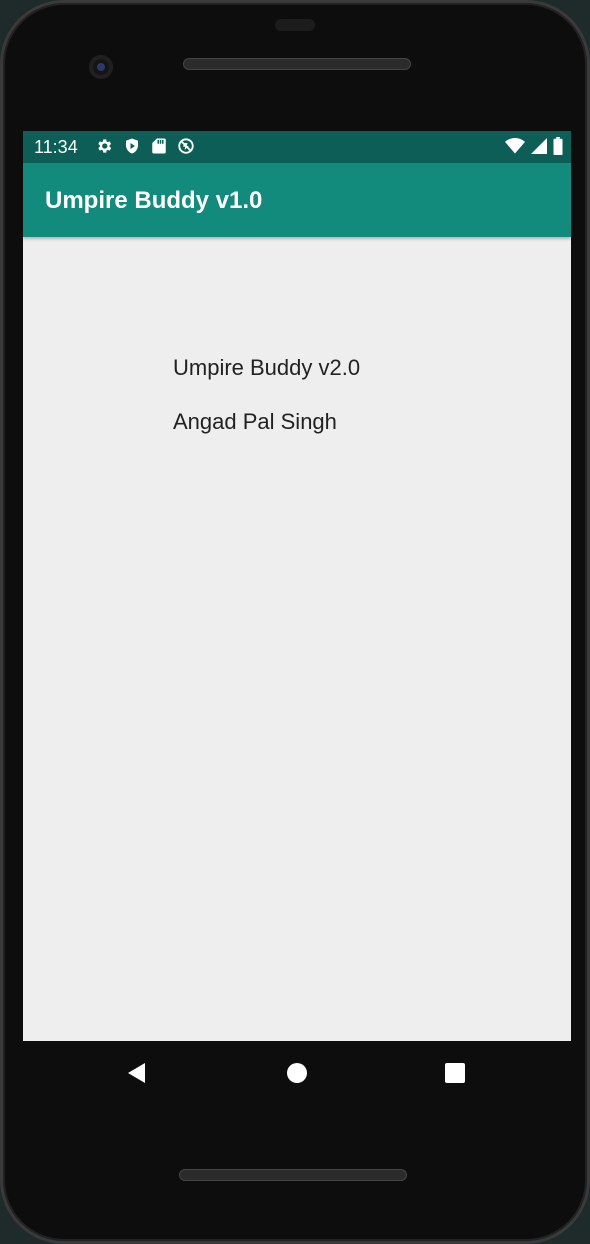 The height and width of the screenshot is (1244, 590). What do you see at coordinates (297, 147) in the screenshot?
I see `status-bar: 11:34` at bounding box center [297, 147].